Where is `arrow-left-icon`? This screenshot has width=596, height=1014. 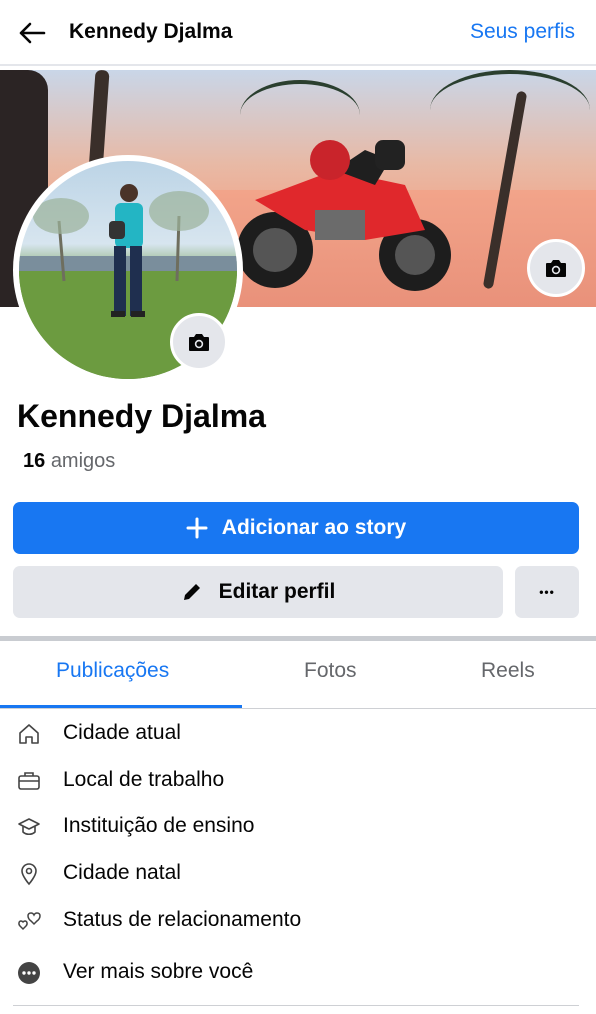
arrow-left-icon is located at coordinates (32, 33).